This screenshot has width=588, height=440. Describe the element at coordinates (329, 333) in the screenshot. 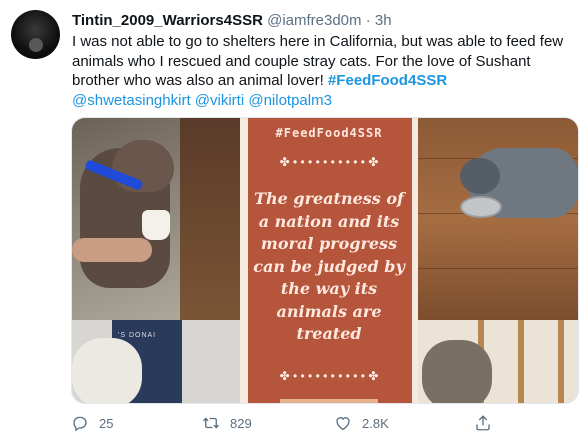

I see `poster-line: treated` at that location.